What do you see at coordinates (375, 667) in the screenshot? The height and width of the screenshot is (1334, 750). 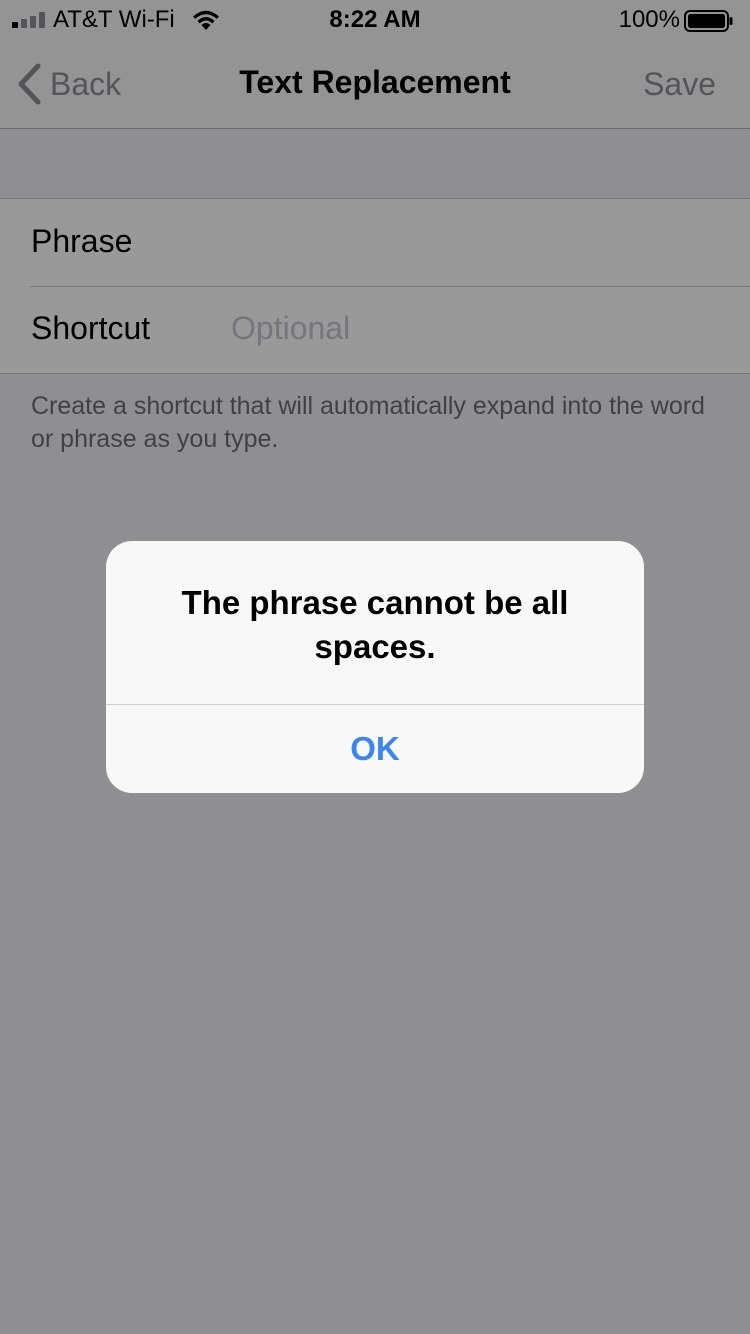 I see `alert-dialog: The phrase cannot be all spaces. OK` at bounding box center [375, 667].